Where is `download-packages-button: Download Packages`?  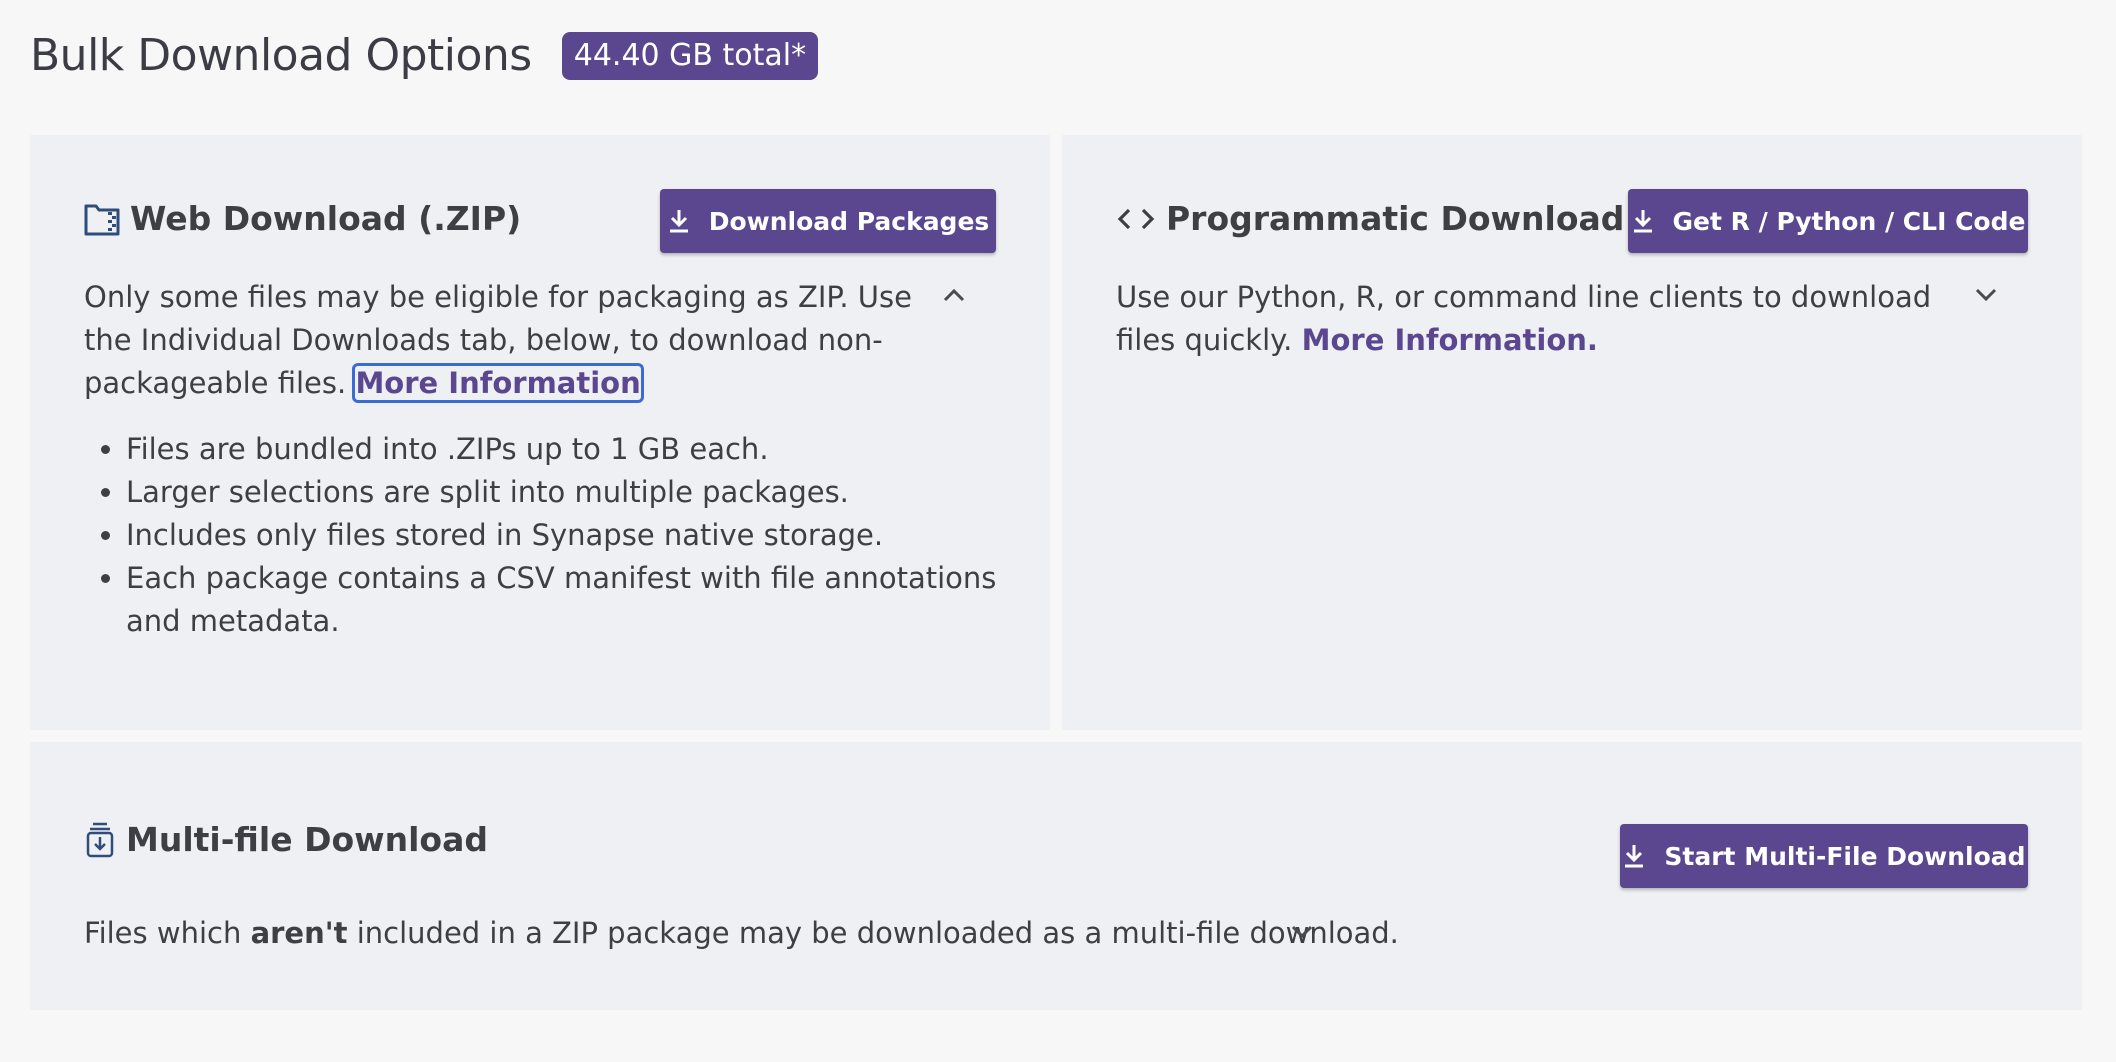 download-packages-button: Download Packages is located at coordinates (828, 221).